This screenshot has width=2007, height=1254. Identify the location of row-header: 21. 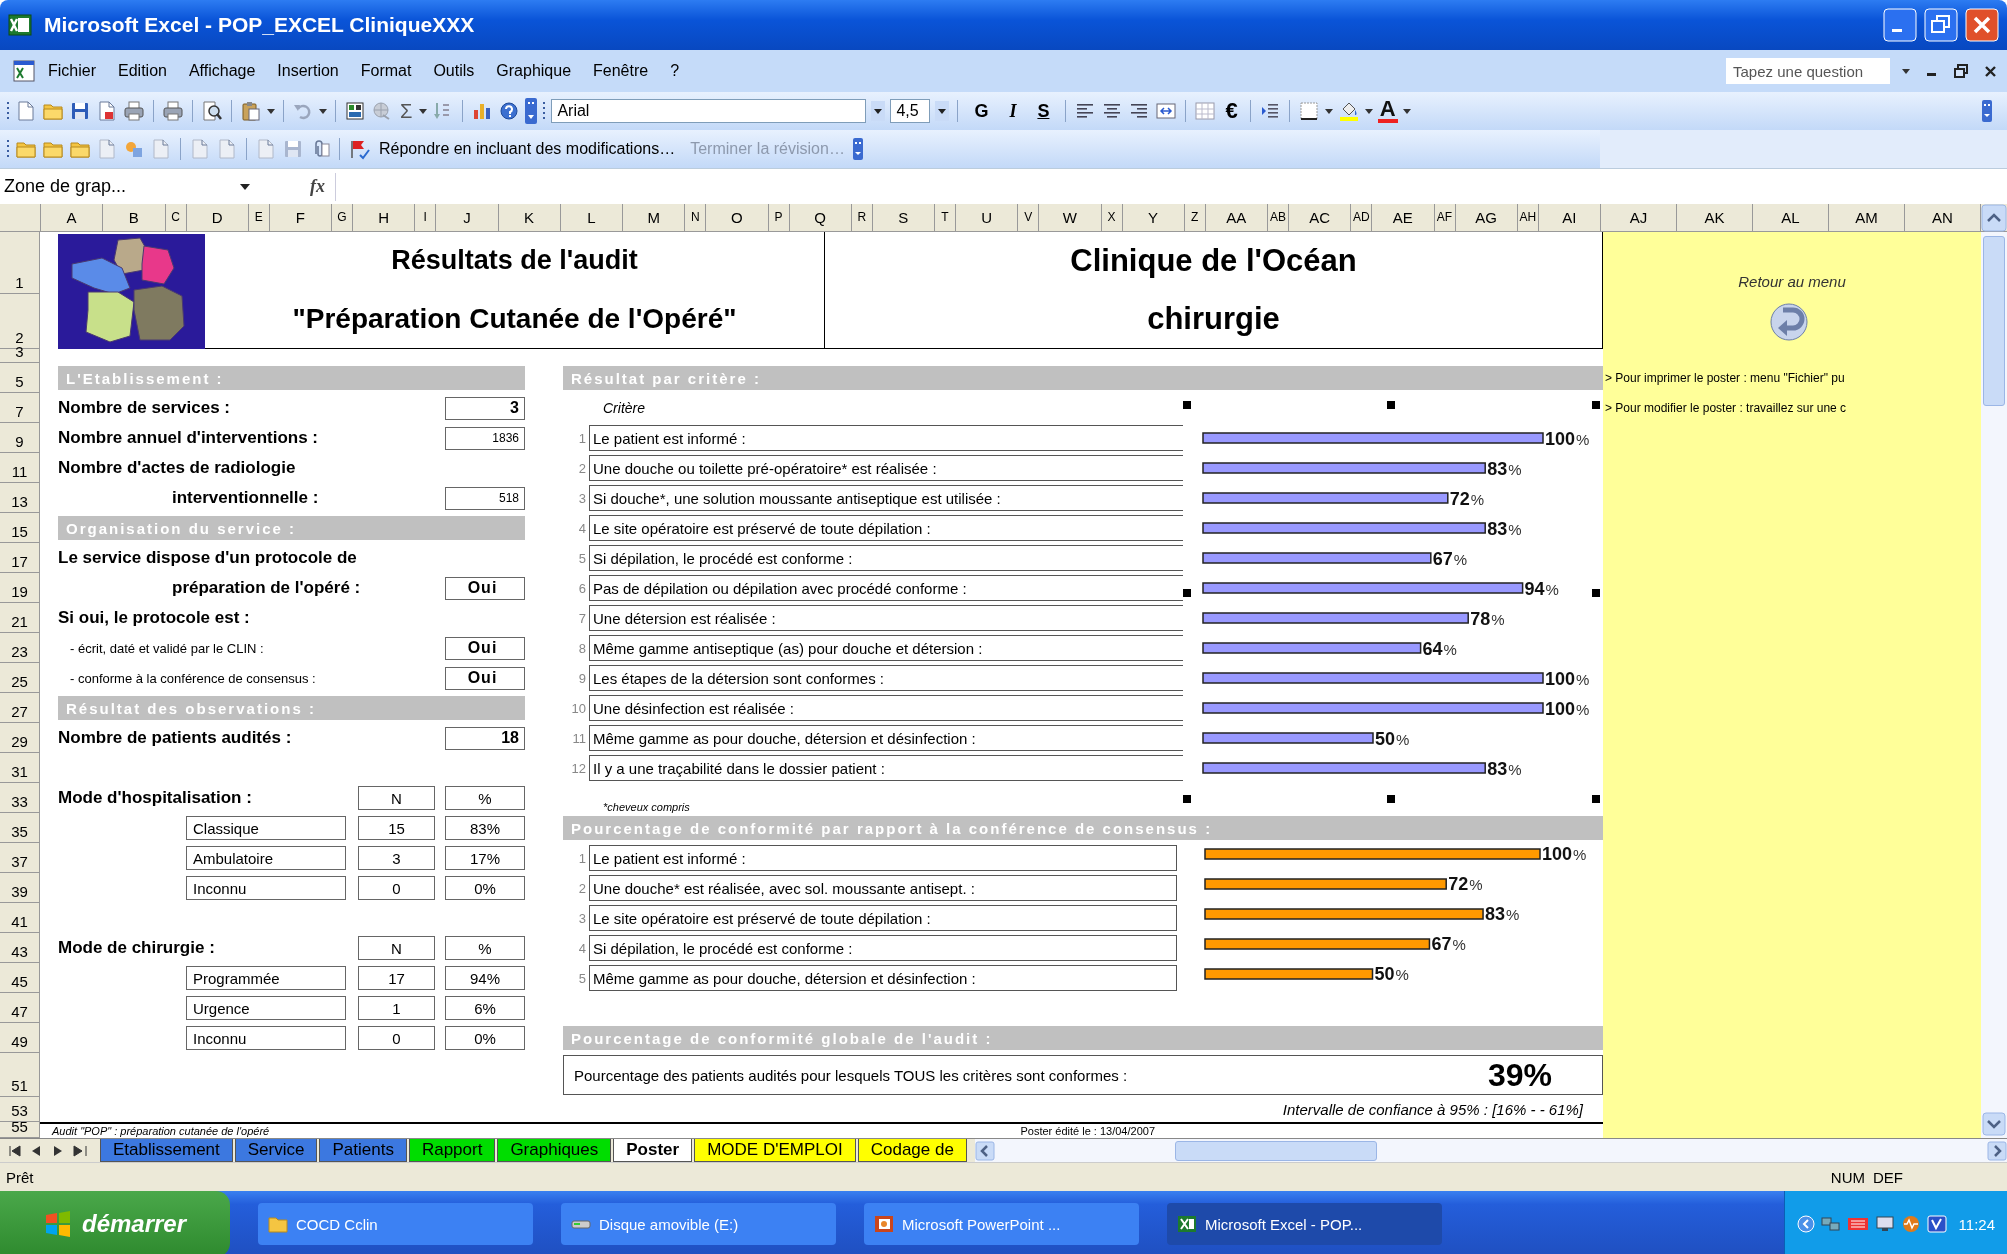
(20, 618).